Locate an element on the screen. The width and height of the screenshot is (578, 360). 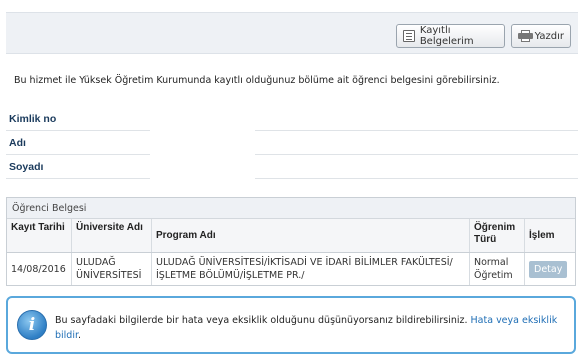
header-islem: İşlem is located at coordinates (542, 235).